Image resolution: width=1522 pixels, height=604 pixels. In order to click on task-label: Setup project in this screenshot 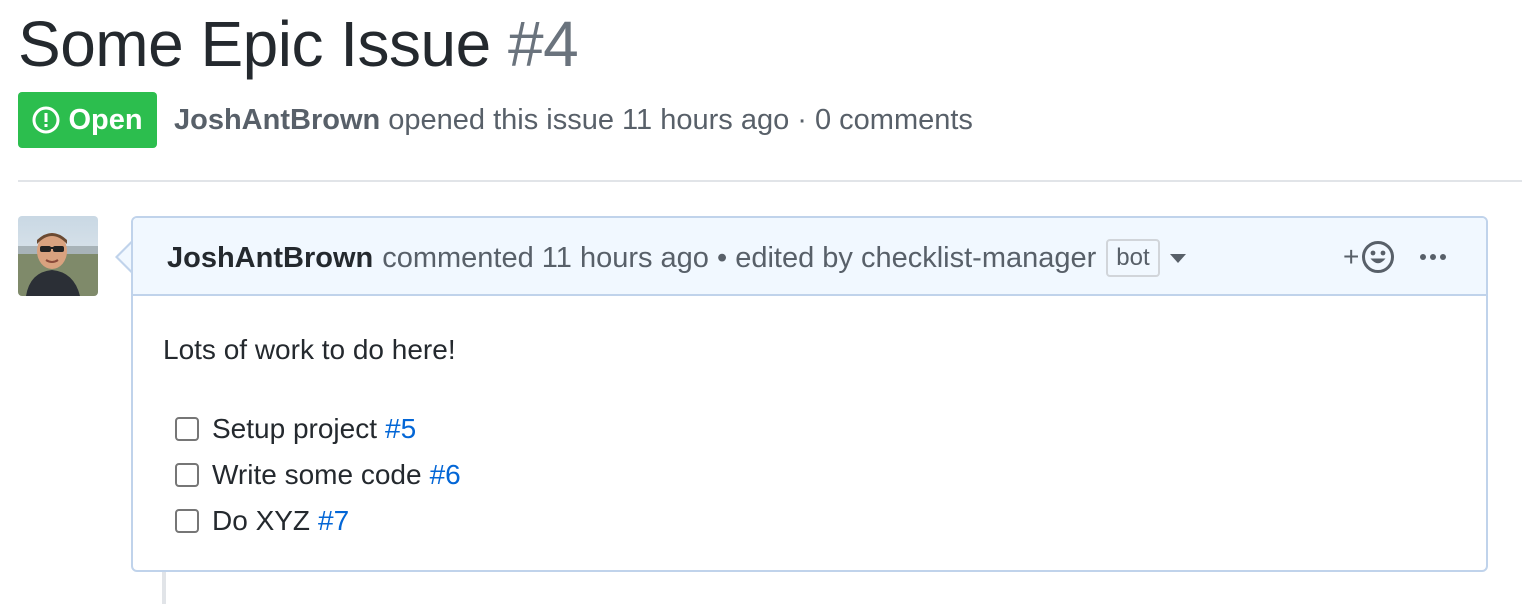, I will do `click(294, 428)`.